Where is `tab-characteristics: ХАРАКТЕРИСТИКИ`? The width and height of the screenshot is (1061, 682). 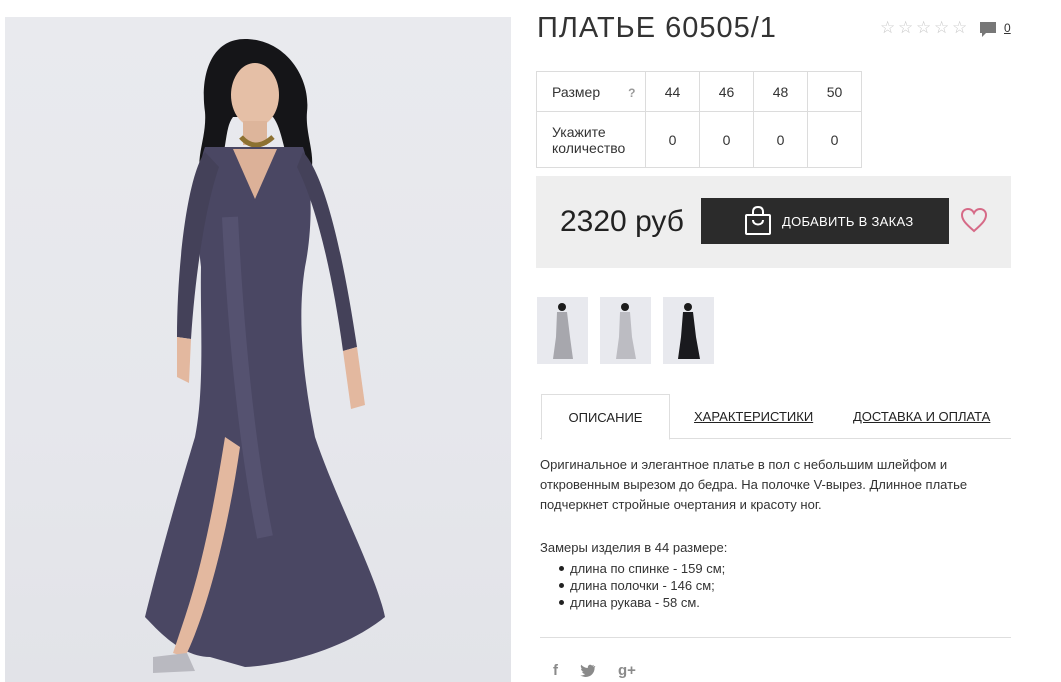
tab-characteristics: ХАРАКТЕРИСТИКИ is located at coordinates (753, 416).